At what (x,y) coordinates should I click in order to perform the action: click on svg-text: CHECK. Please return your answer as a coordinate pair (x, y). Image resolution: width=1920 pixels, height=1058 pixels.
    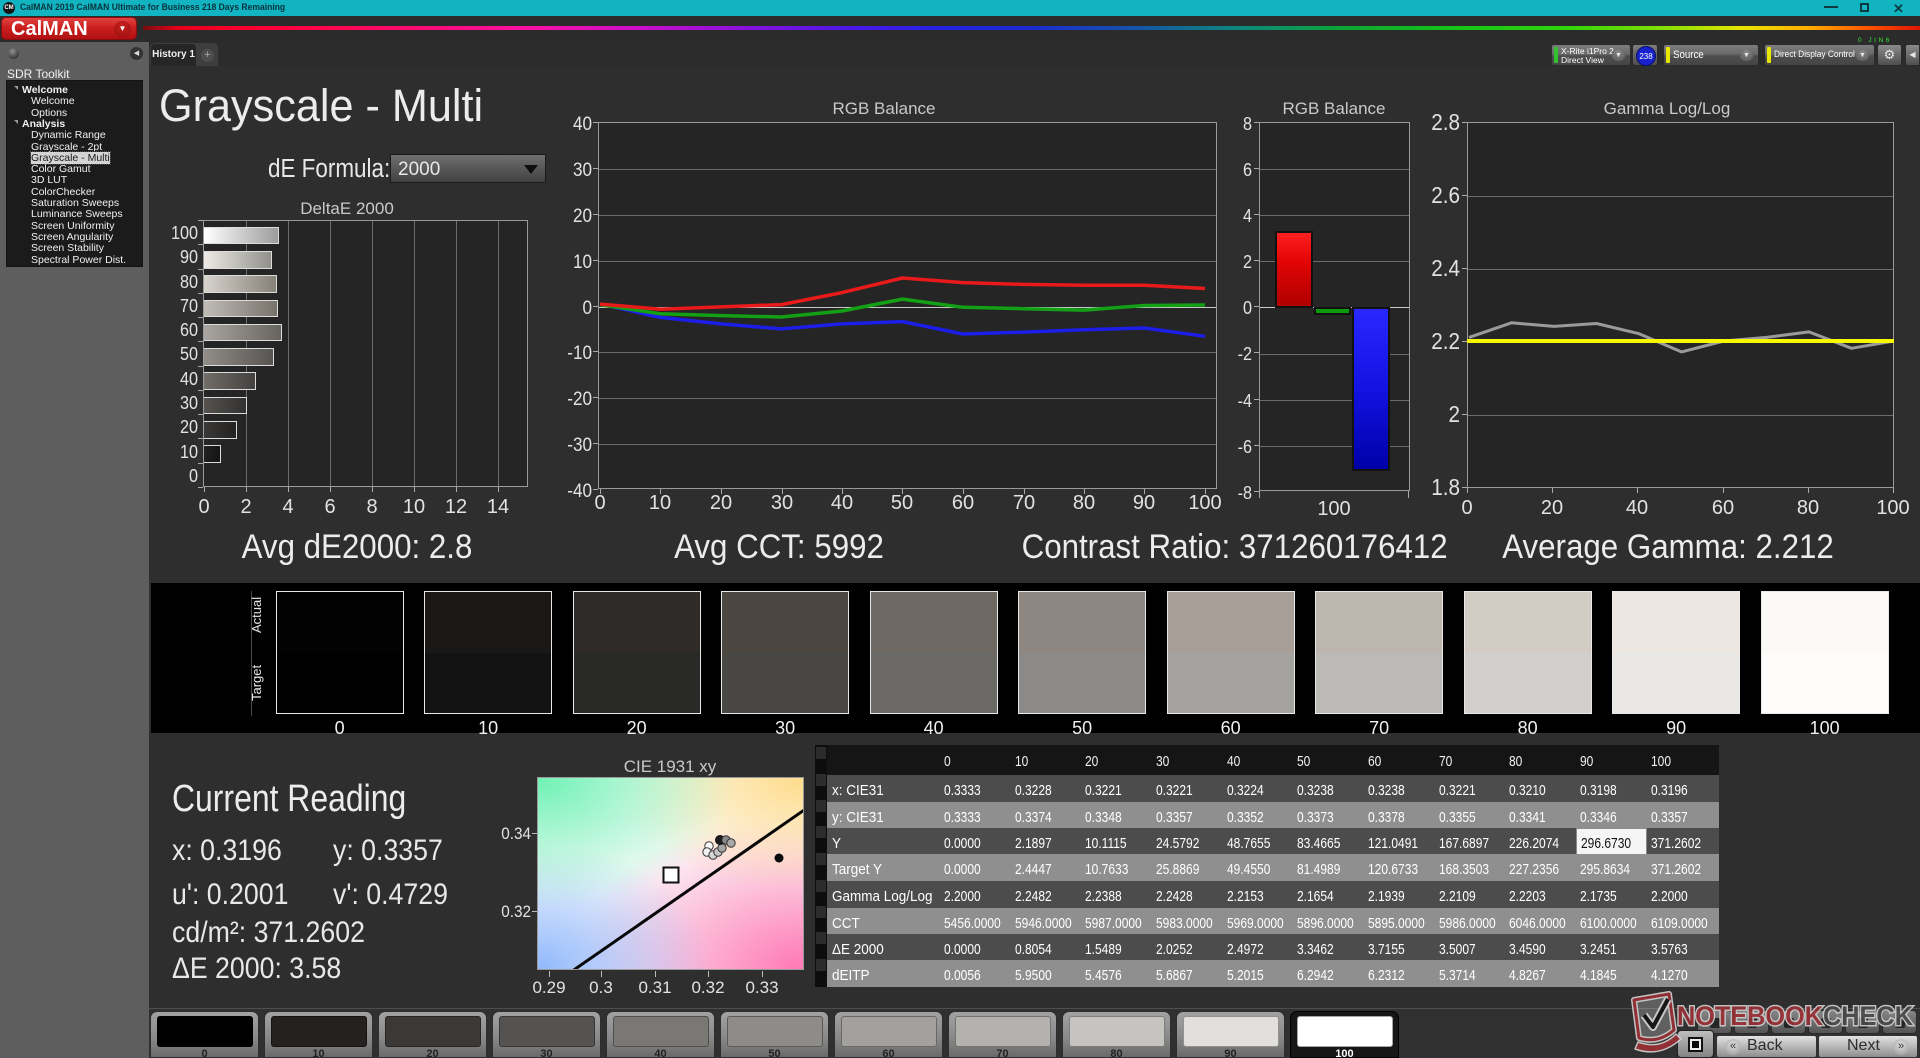
    Looking at the image, I should click on (1868, 1016).